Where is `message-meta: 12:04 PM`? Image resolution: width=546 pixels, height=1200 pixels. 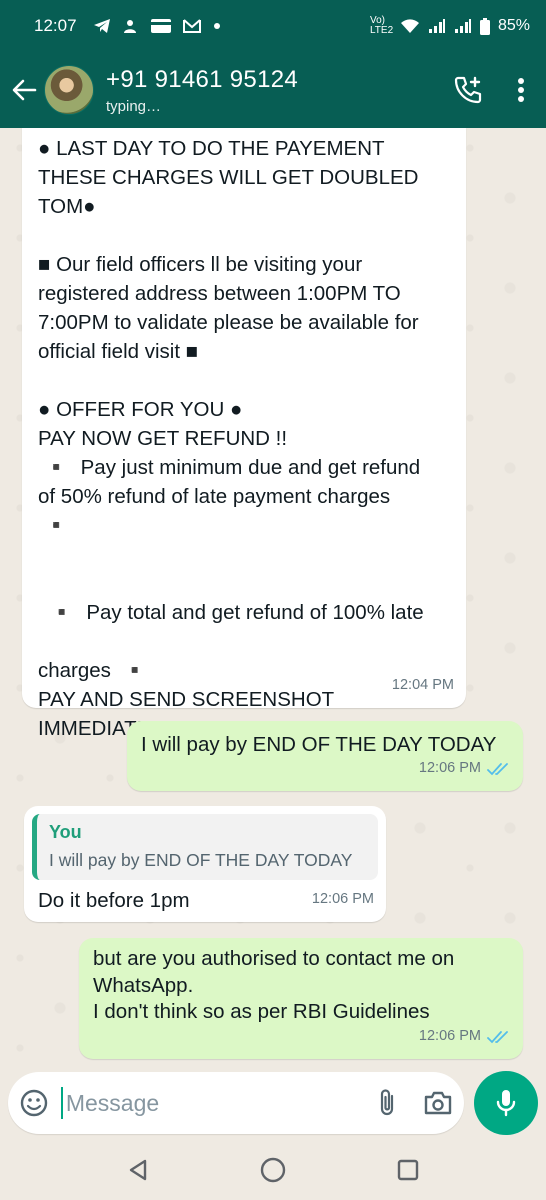
message-meta: 12:04 PM is located at coordinates (423, 685).